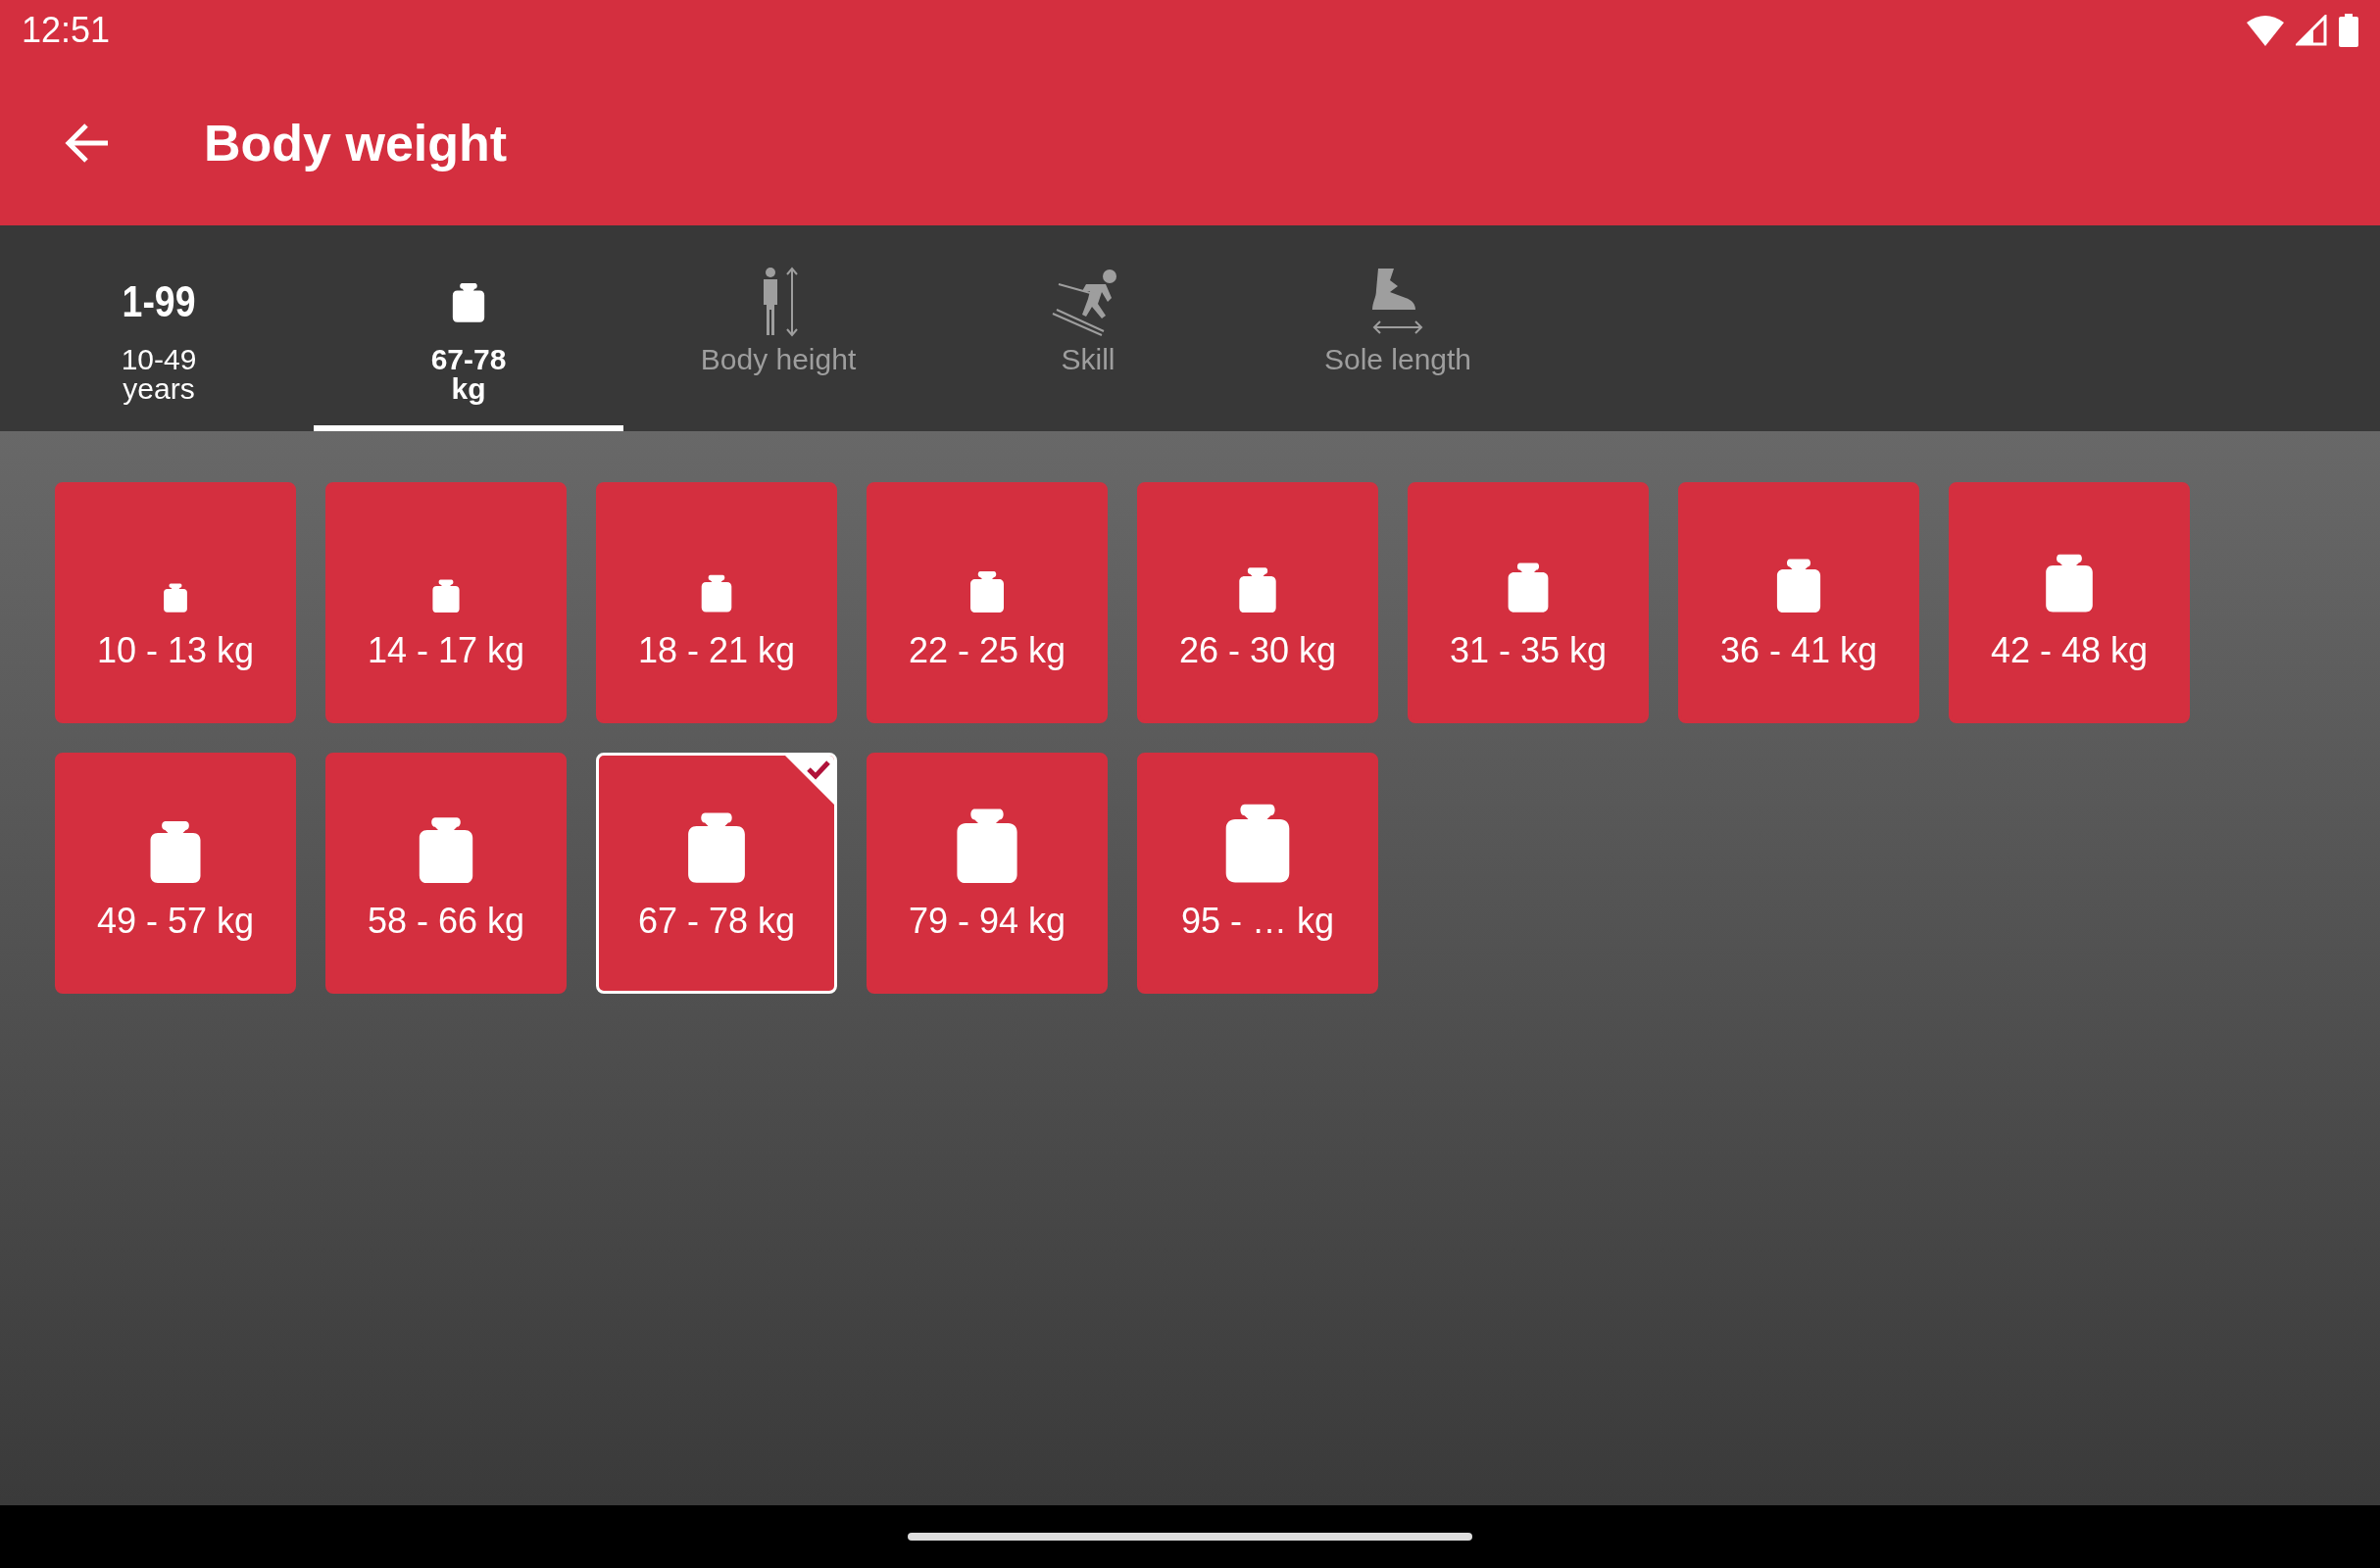  I want to click on weight-option: 42 - 48 kg, so click(2069, 602).